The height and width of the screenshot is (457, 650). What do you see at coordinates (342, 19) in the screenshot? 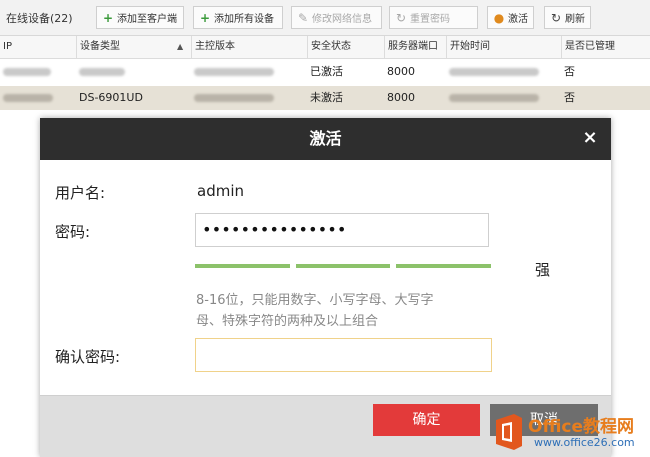
I see `modify-network-label: 修改网络信息` at bounding box center [342, 19].